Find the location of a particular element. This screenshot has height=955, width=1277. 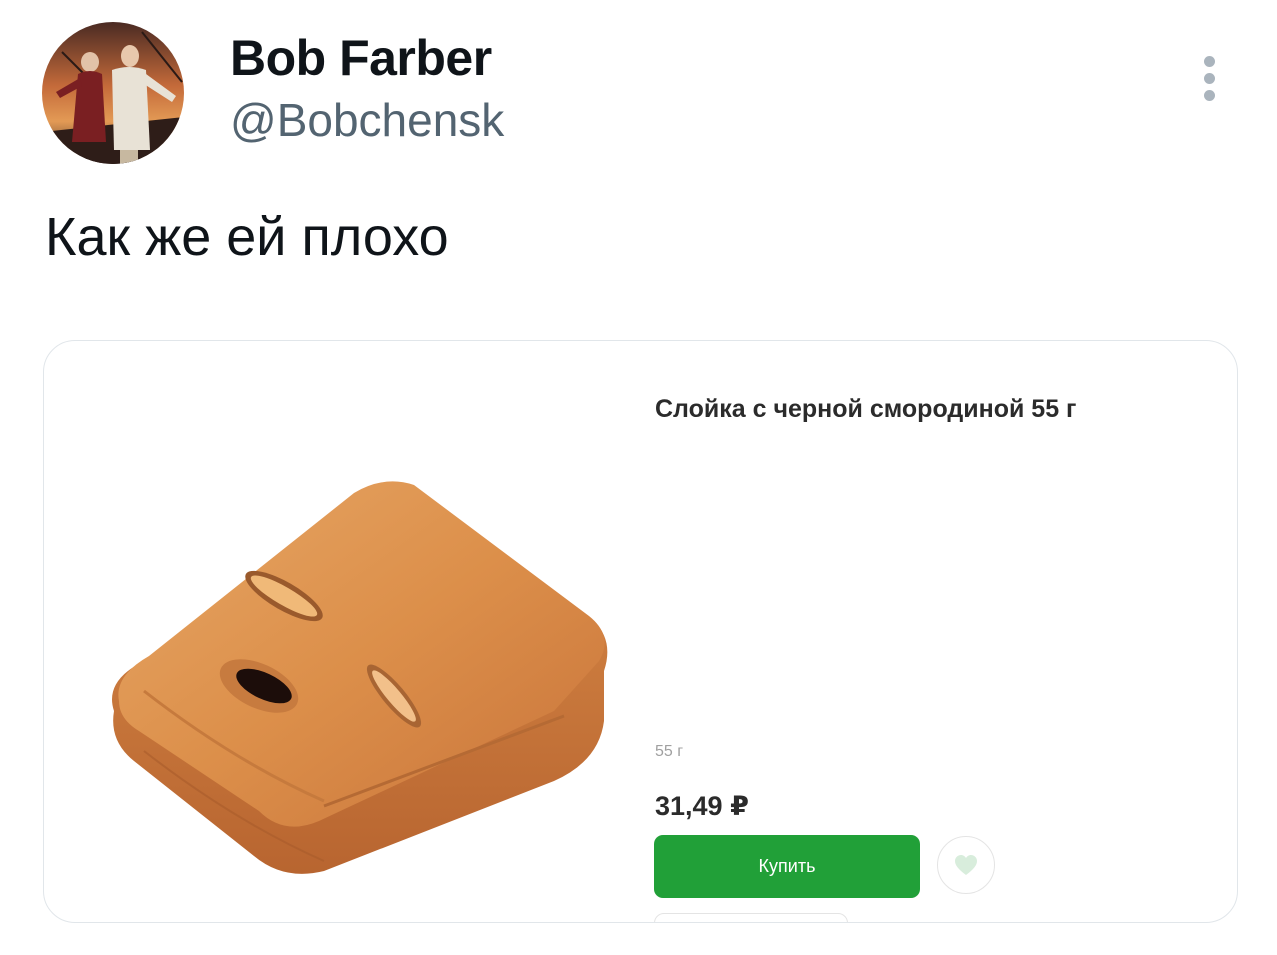

avatar-image is located at coordinates (113, 93).